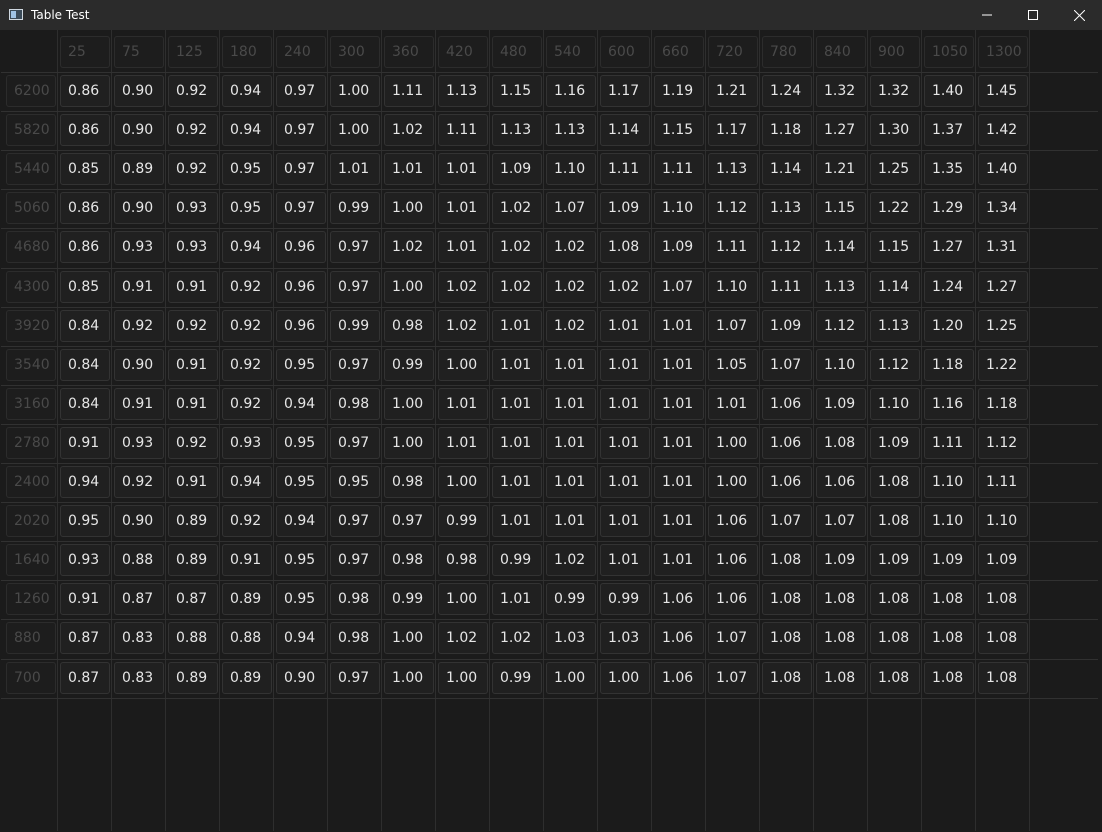  I want to click on table-cell: 1.05, so click(733, 365).